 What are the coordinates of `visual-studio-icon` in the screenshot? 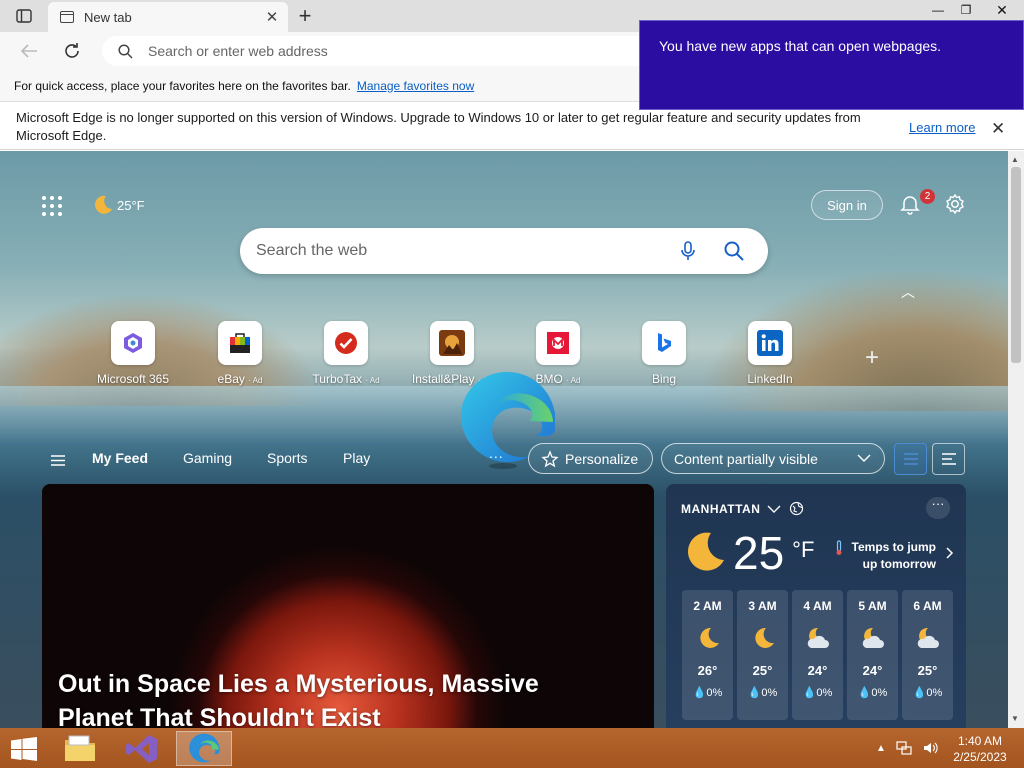 It's located at (142, 748).